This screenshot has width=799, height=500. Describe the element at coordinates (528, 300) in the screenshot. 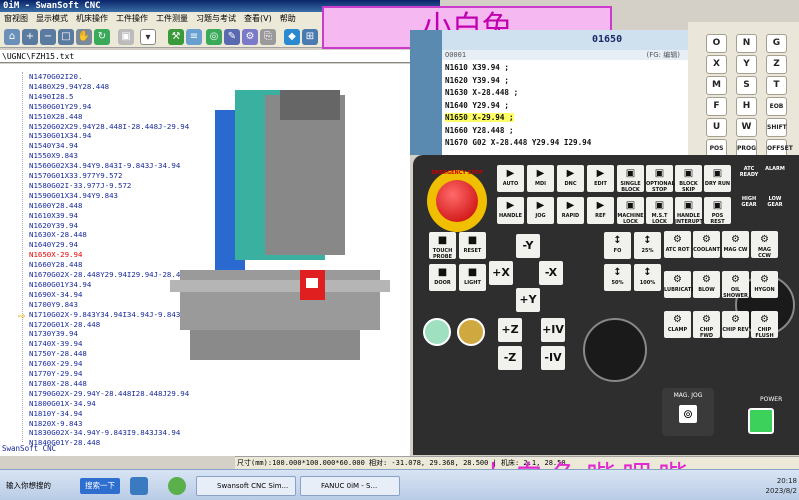

I see `jog-plusminus-y: +Y` at that location.